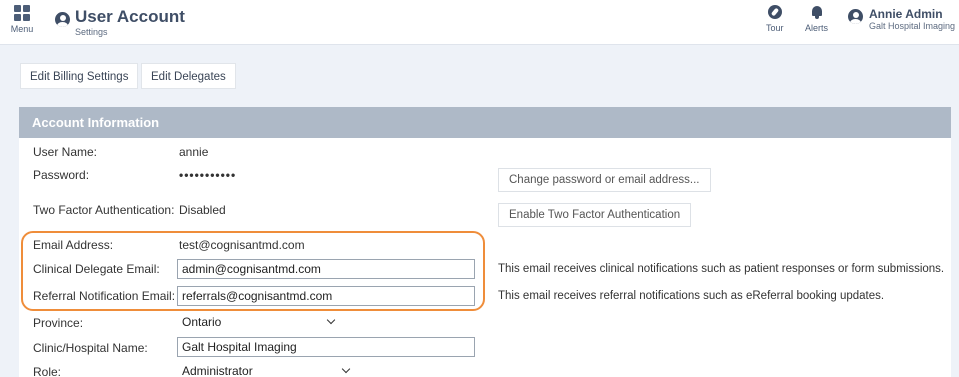 The width and height of the screenshot is (959, 377). Describe the element at coordinates (817, 28) in the screenshot. I see `alerts-label: Alerts` at that location.